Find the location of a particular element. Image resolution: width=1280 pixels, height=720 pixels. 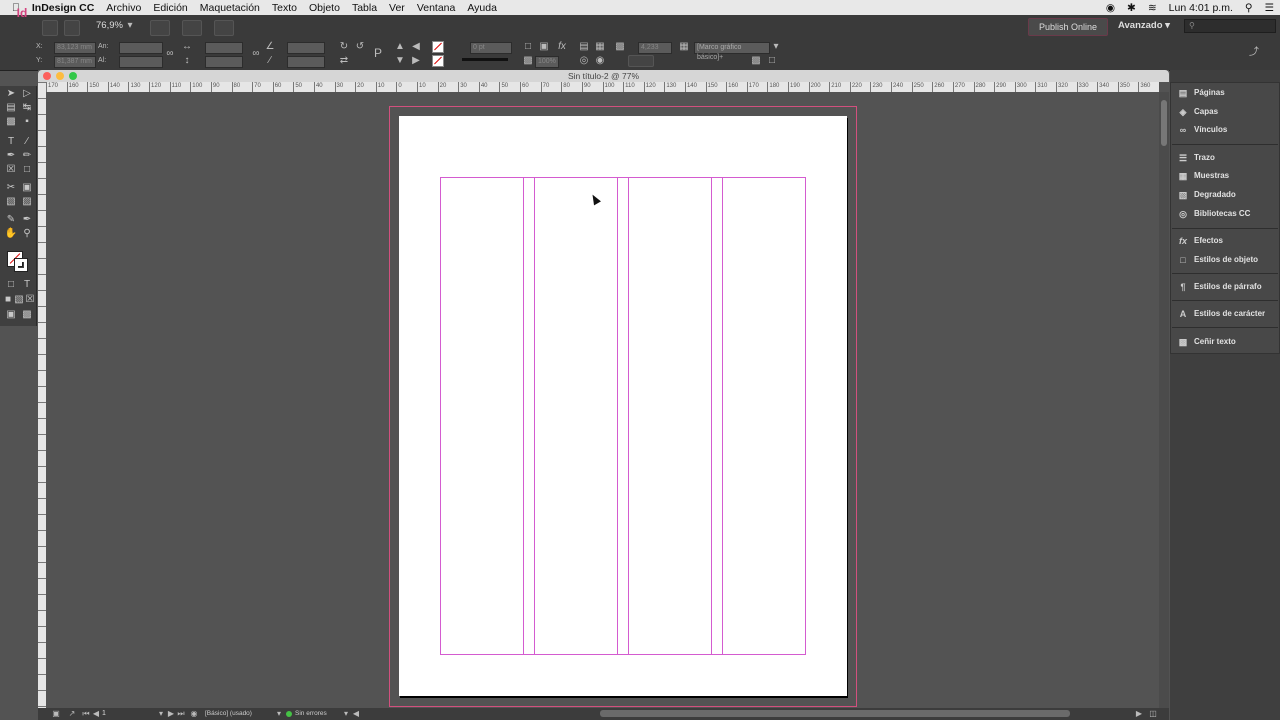

align-columns-icon: ▤ is located at coordinates (584, 47).